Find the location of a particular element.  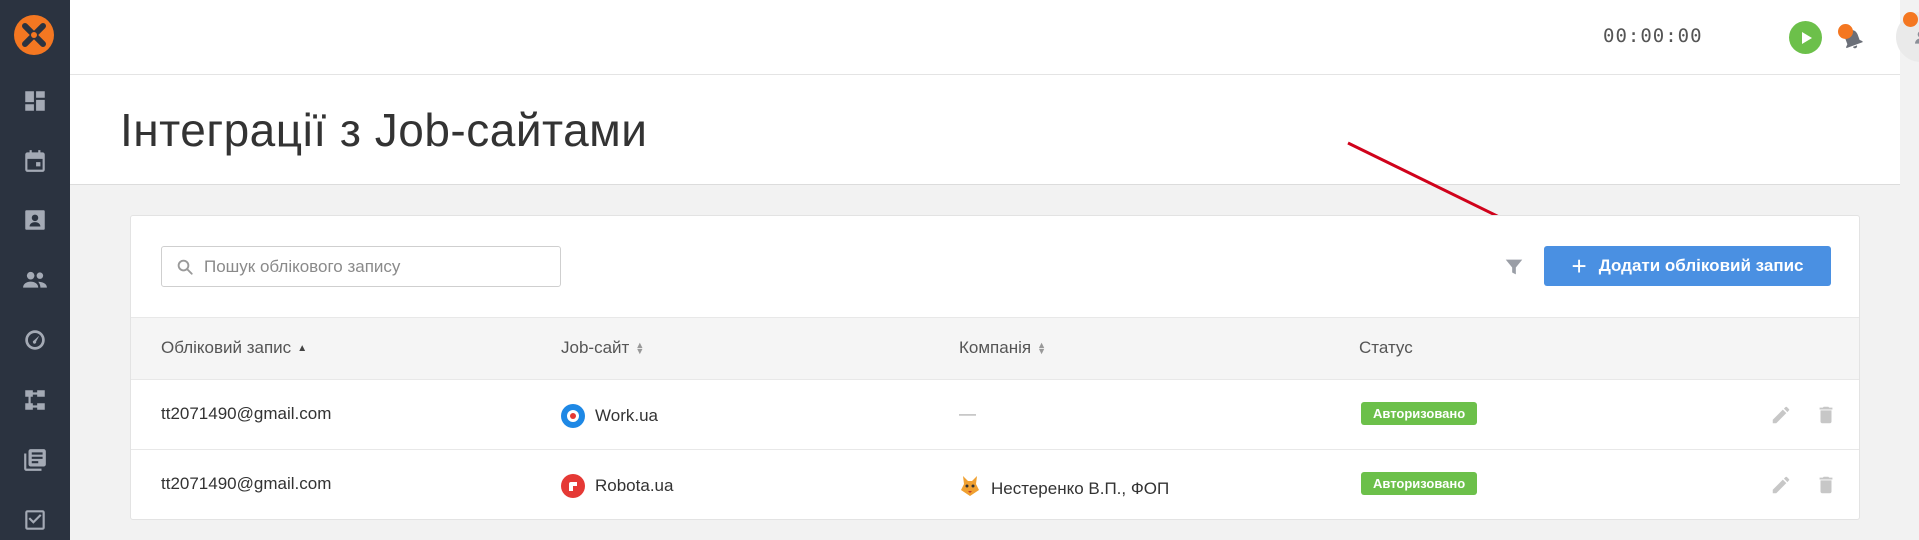

search-input is located at coordinates (374, 266).